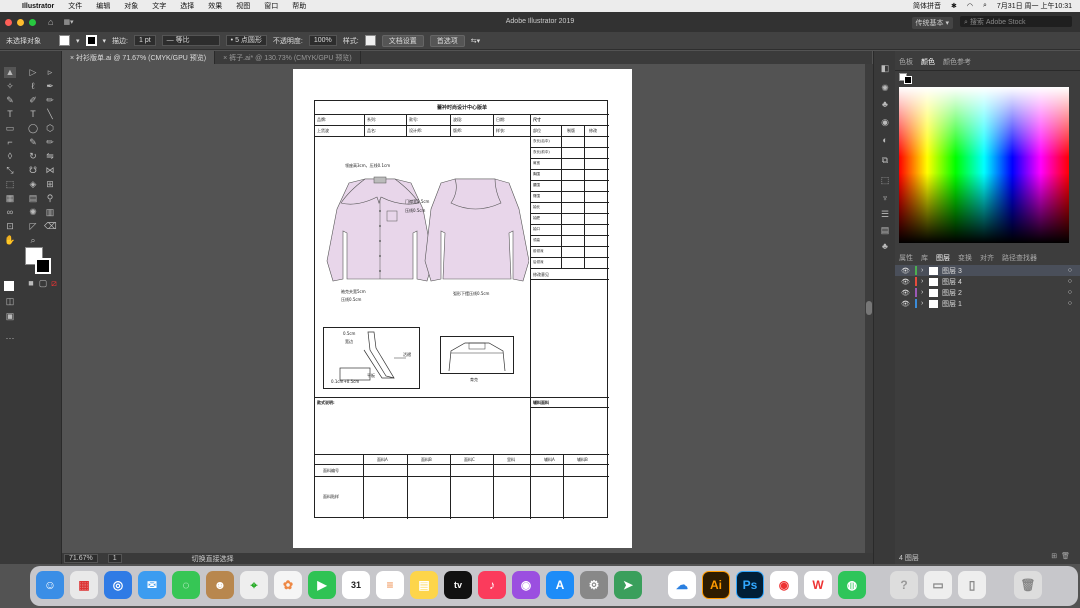 The height and width of the screenshot is (608, 1080). What do you see at coordinates (33, 184) in the screenshot?
I see `shape-builder-icon: ◈` at bounding box center [33, 184].